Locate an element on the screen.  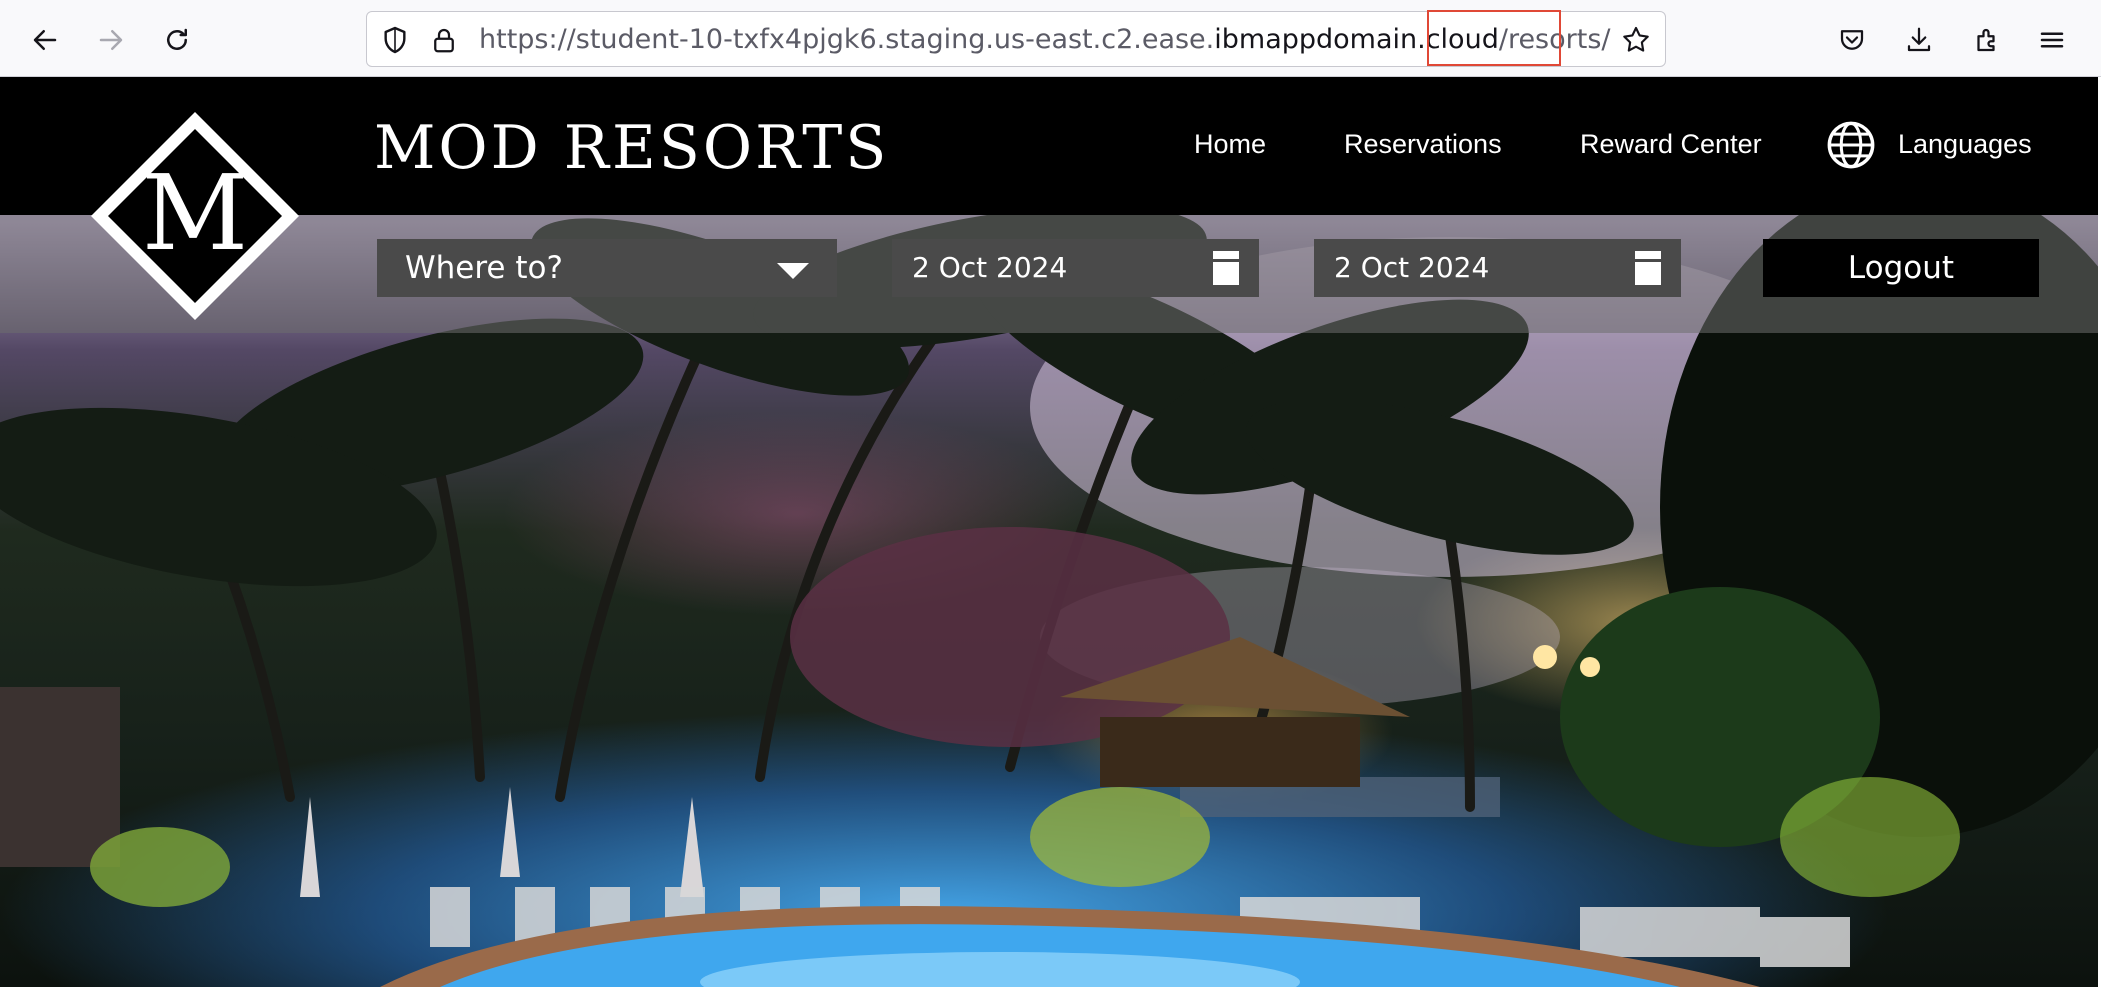
check-out-date: 2 Oct 2024 is located at coordinates (1412, 267).